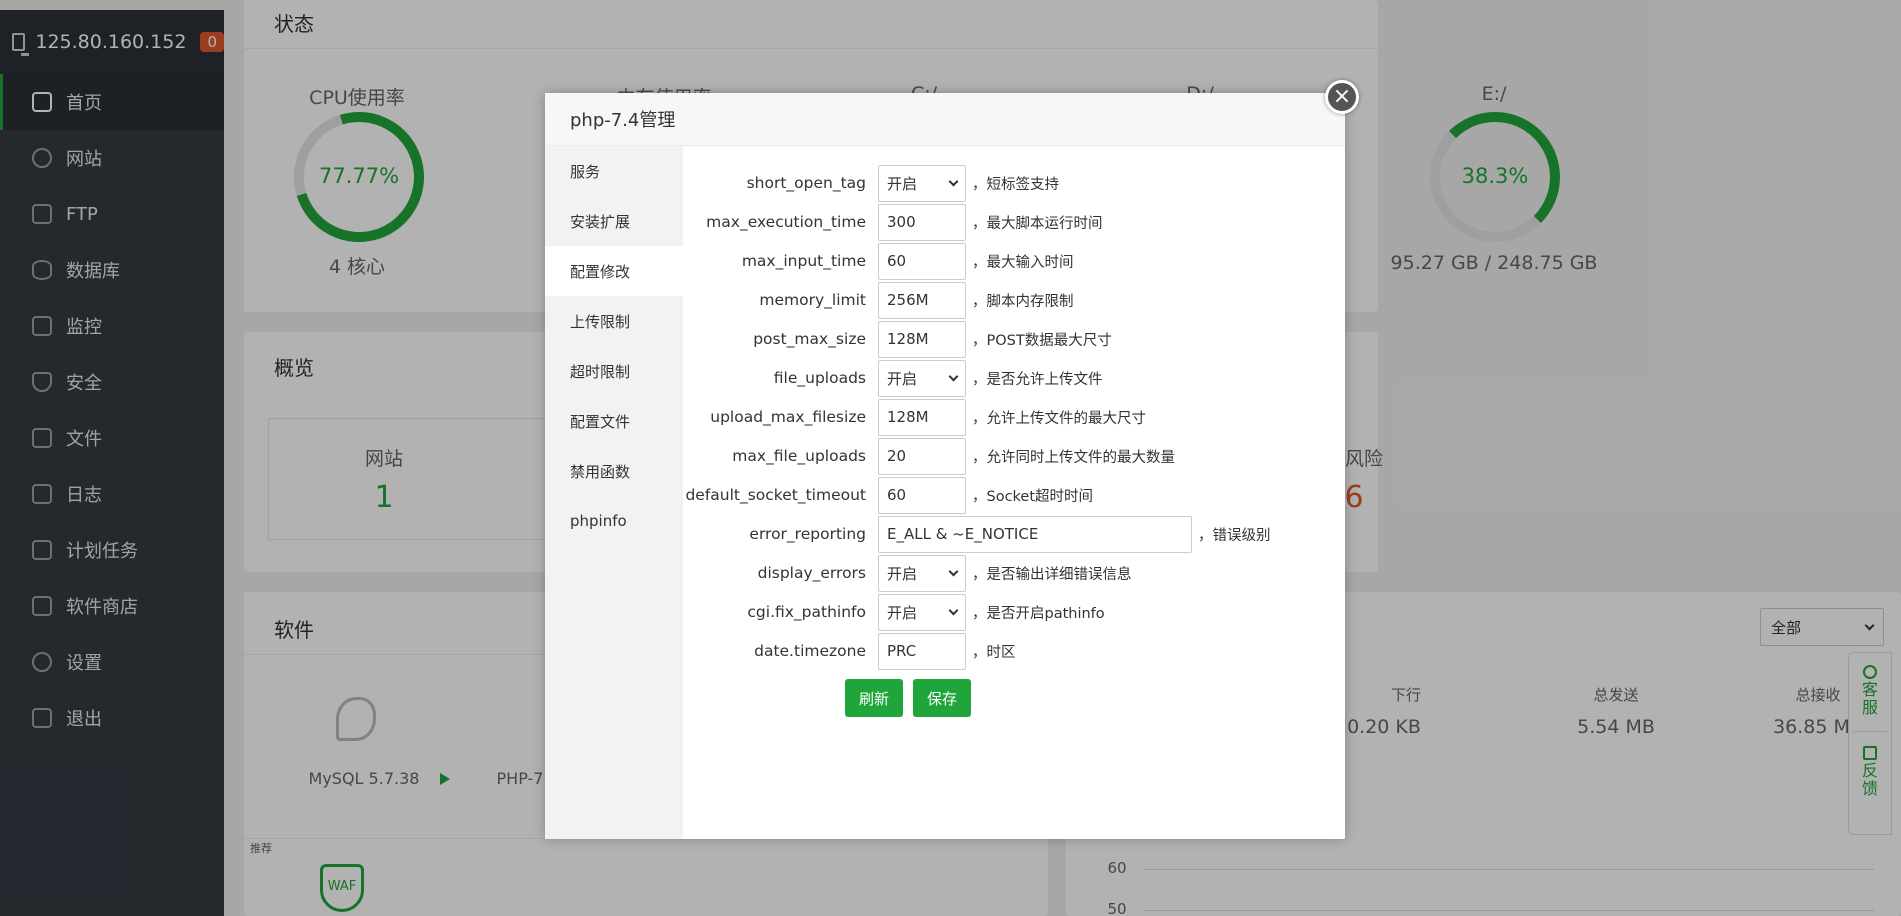 The width and height of the screenshot is (1901, 916). What do you see at coordinates (874, 698) in the screenshot?
I see `refresh-button: 刷新` at bounding box center [874, 698].